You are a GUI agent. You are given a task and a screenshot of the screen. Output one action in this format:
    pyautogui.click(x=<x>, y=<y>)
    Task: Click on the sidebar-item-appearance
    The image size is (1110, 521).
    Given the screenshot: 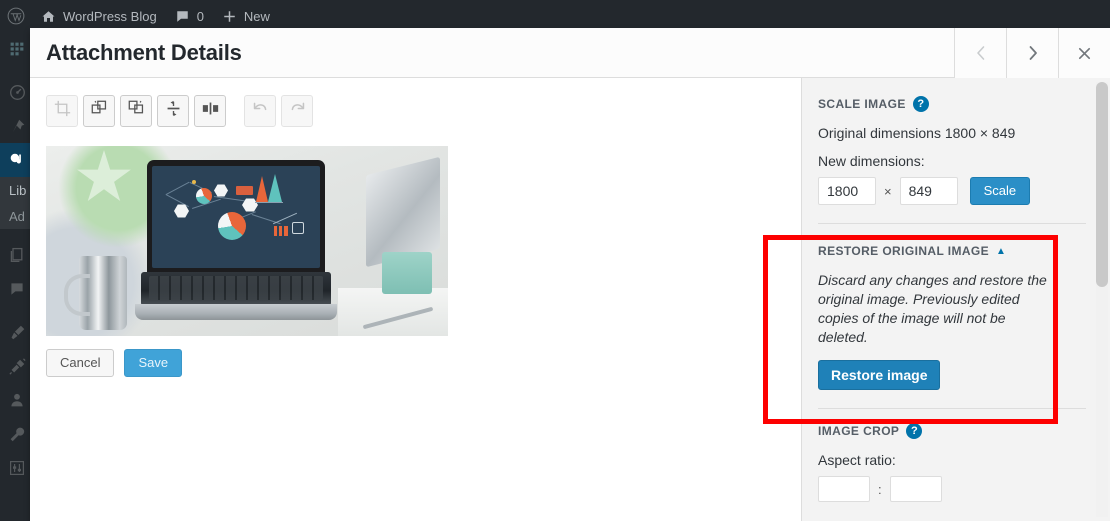 What is the action you would take?
    pyautogui.click(x=16, y=332)
    